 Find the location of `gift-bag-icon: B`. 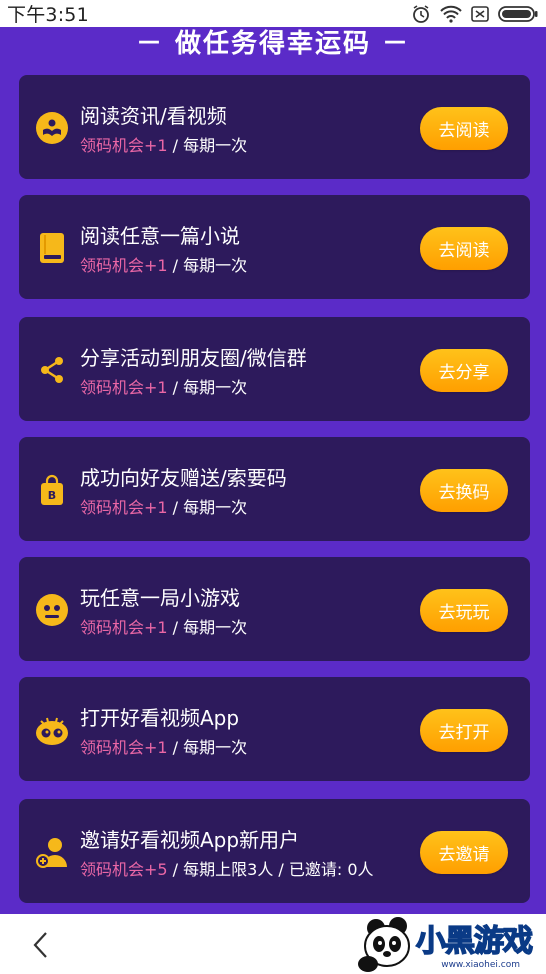

gift-bag-icon: B is located at coordinates (52, 490).